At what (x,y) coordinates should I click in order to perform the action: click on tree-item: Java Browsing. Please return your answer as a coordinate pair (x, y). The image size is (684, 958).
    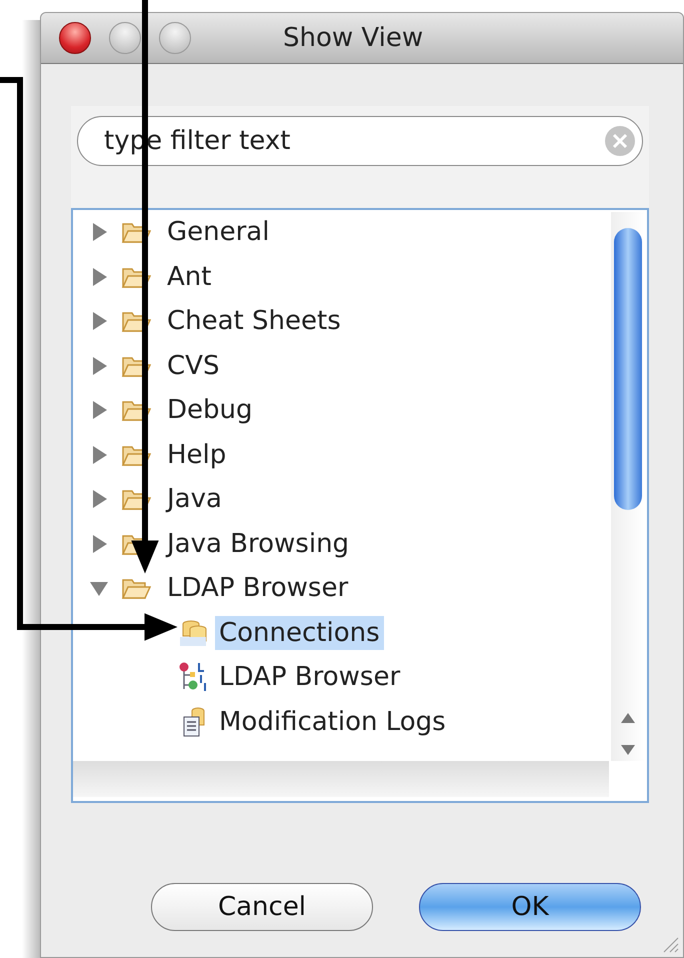
    Looking at the image, I should click on (258, 543).